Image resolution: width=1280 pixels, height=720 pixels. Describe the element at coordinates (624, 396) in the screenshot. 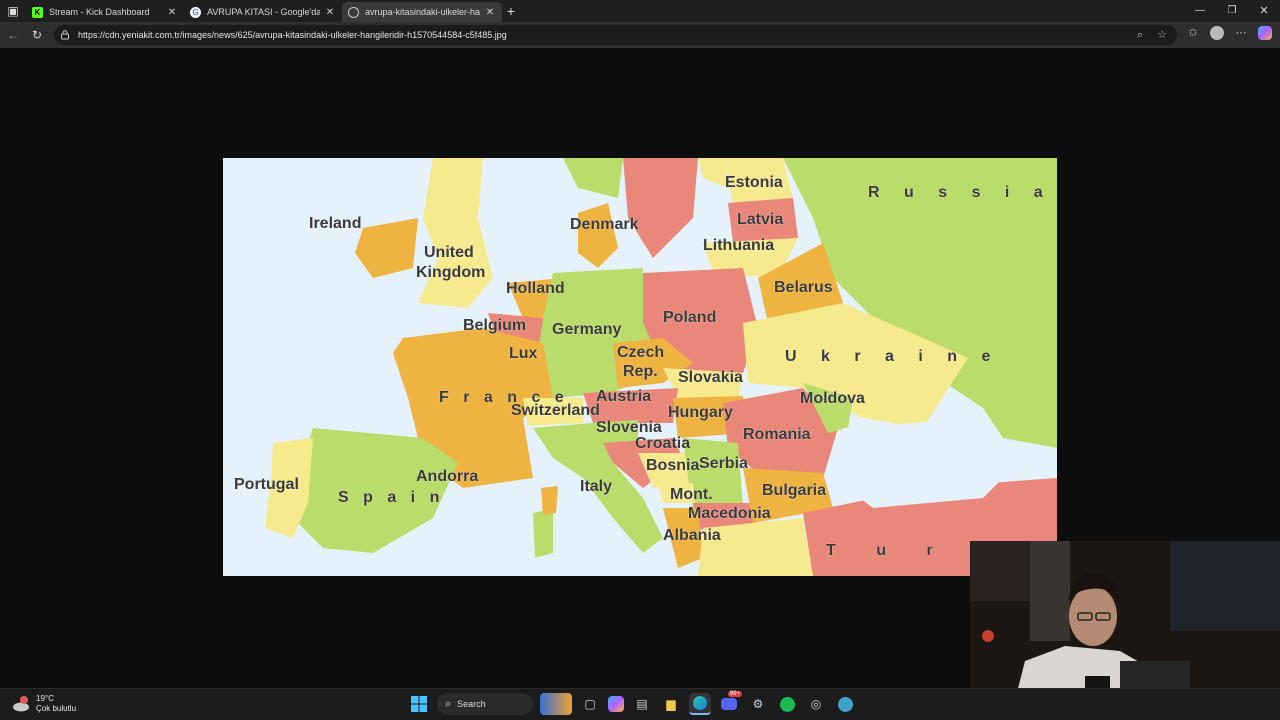

I see `label-austria: Austria` at that location.